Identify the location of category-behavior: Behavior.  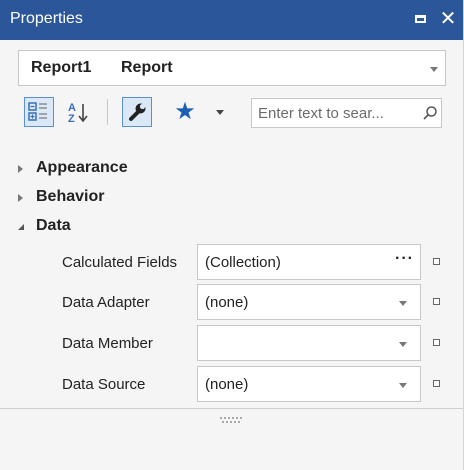
(118, 199).